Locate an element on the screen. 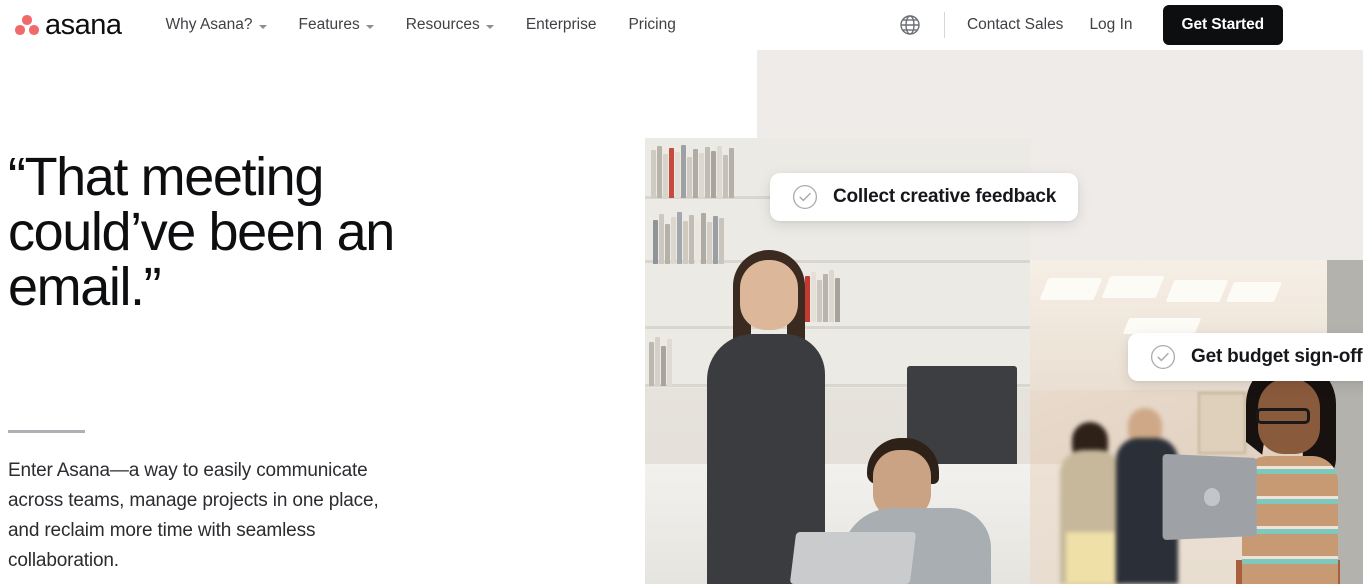 The image size is (1363, 584). nav-item-pricing: Pricing is located at coordinates (651, 25).